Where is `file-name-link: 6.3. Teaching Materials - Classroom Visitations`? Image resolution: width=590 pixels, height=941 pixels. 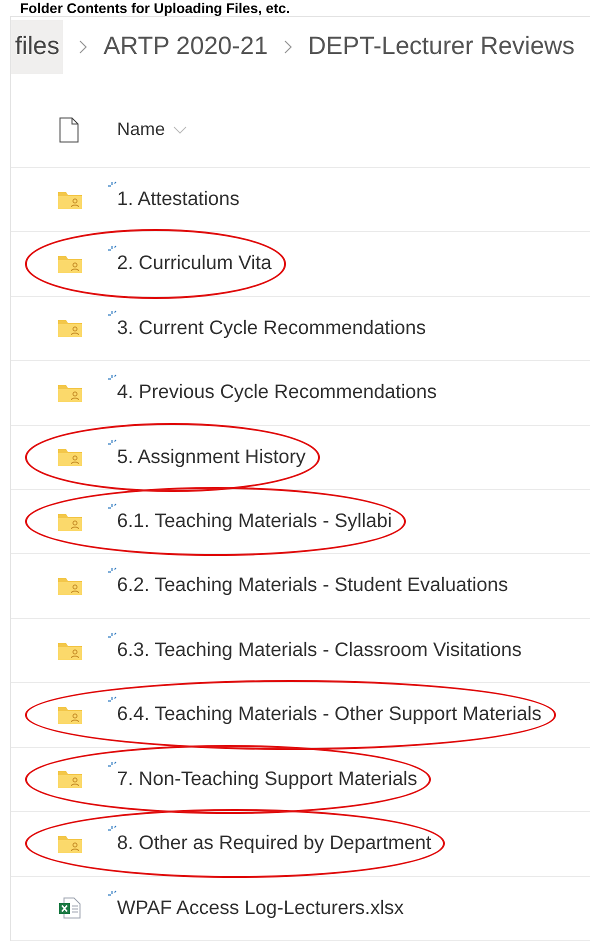 file-name-link: 6.3. Teaching Materials - Classroom Visitations is located at coordinates (319, 651).